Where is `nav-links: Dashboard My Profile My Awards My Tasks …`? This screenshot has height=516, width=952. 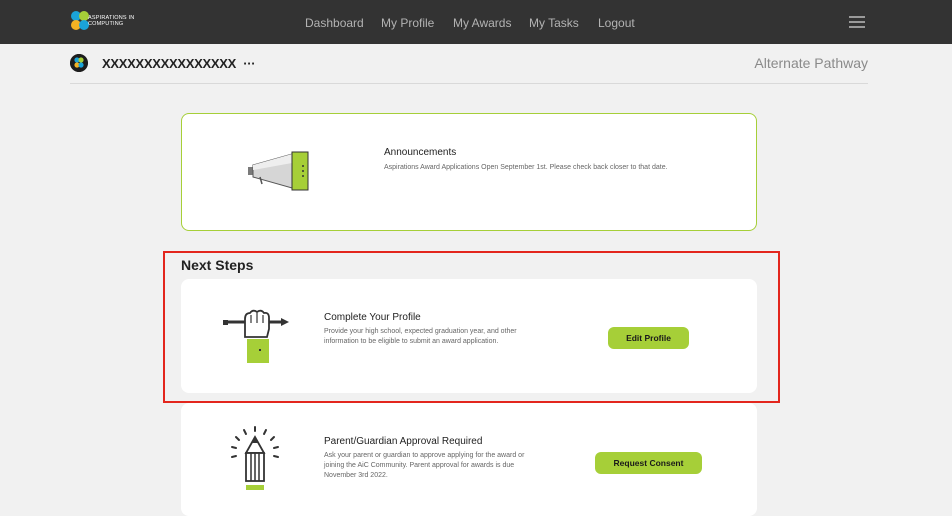 nav-links: Dashboard My Profile My Awards My Tasks … is located at coordinates (476, 22).